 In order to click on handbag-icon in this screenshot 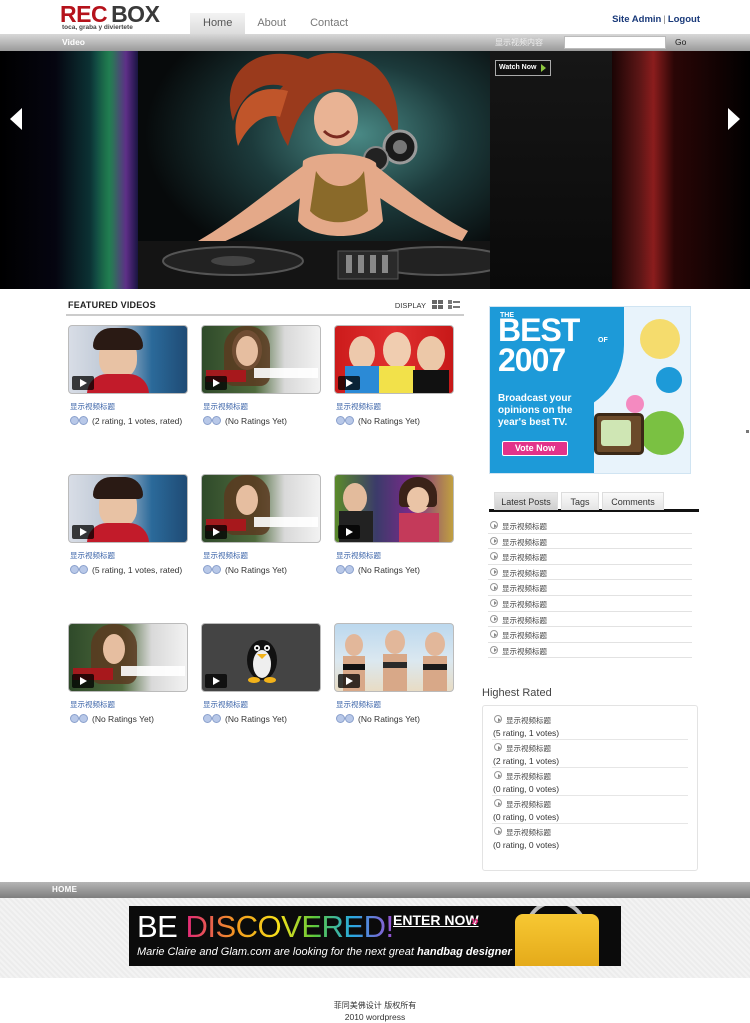, I will do `click(557, 940)`.